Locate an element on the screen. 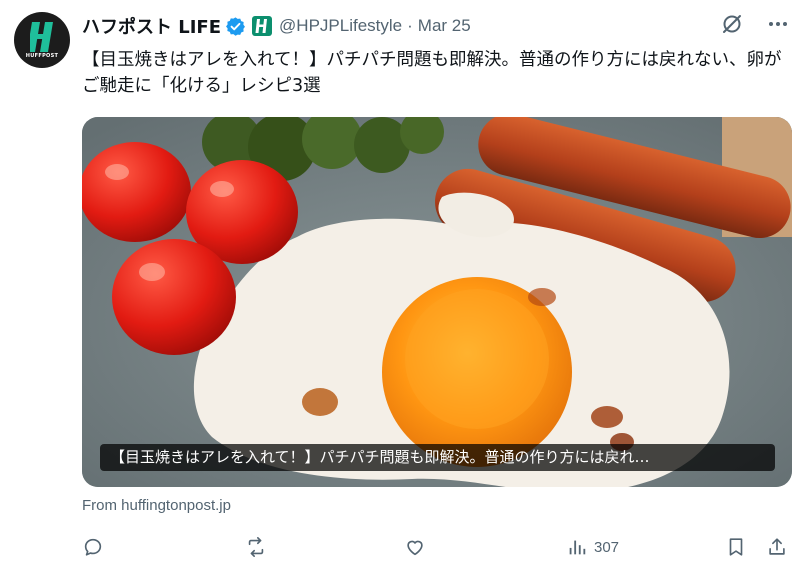 Image resolution: width=810 pixels, height=575 pixels. affiliate-badge-icon is located at coordinates (262, 26).